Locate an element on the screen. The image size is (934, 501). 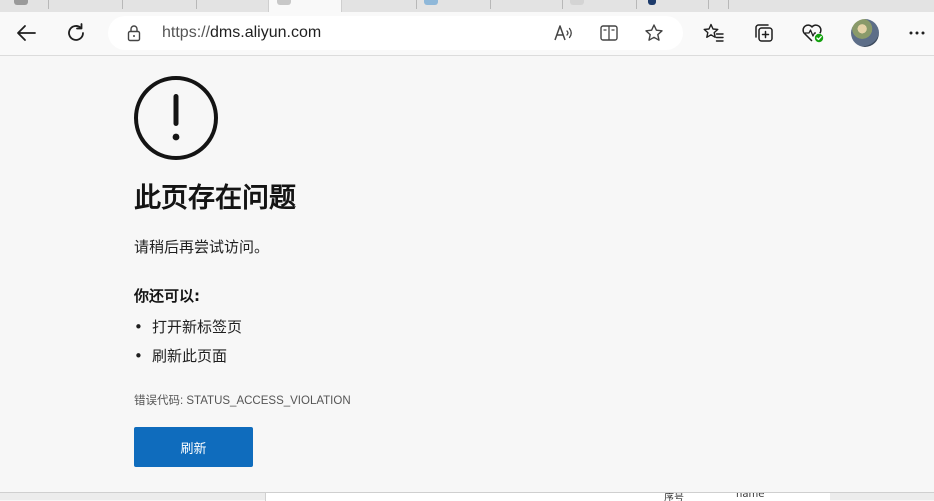
more-icon is located at coordinates (917, 33).